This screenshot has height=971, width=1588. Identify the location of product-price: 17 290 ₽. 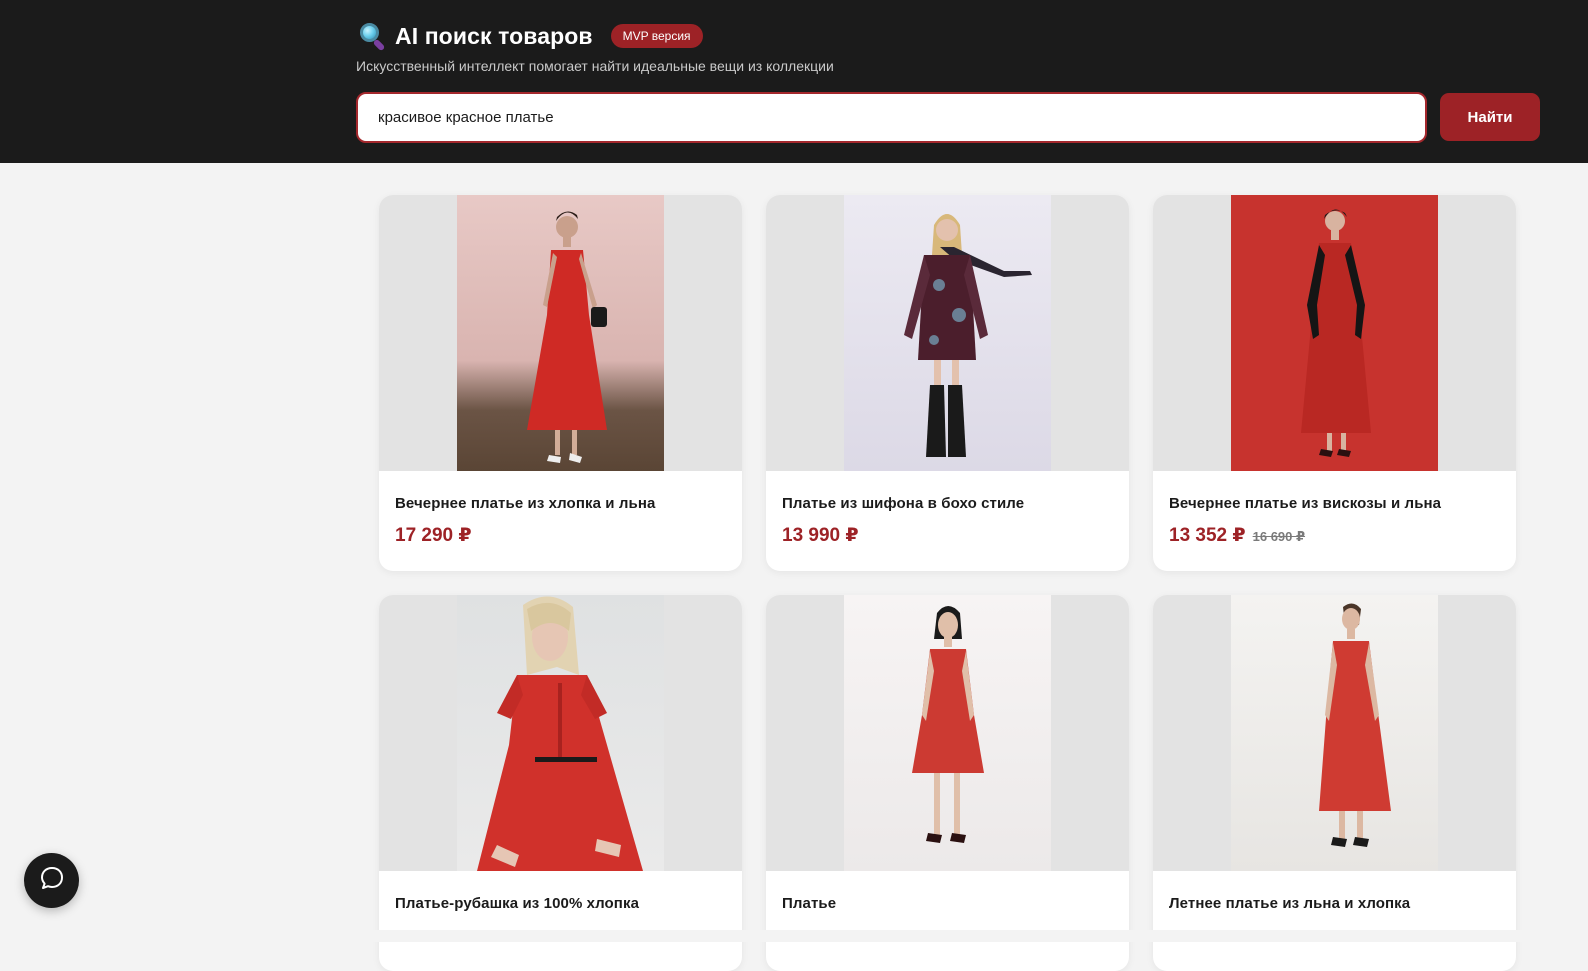
(433, 535).